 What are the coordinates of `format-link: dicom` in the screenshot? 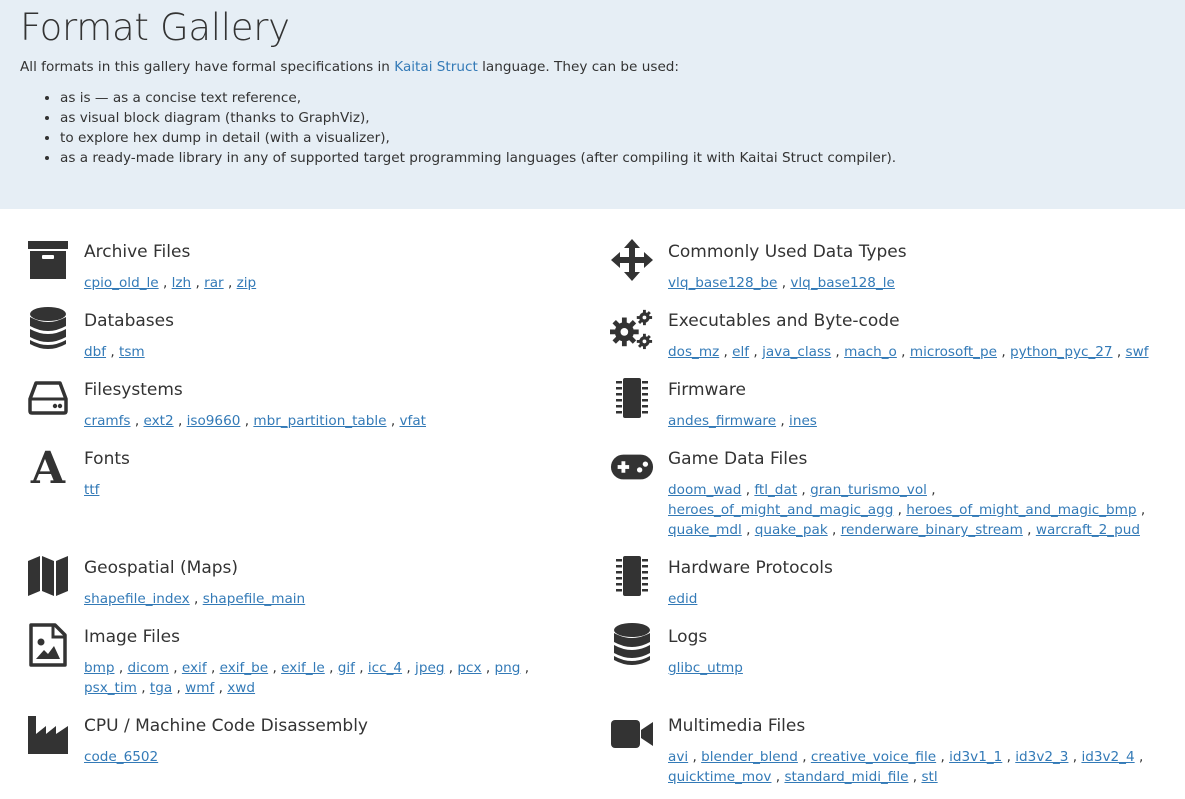 It's located at (147, 668).